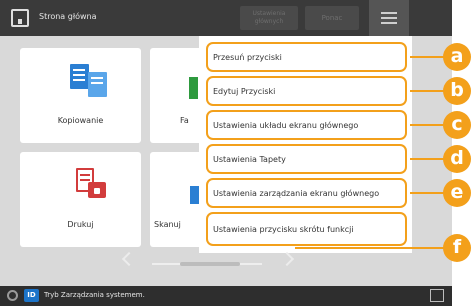  Describe the element at coordinates (287, 259) in the screenshot. I see `page-right-arrow-icon` at that location.